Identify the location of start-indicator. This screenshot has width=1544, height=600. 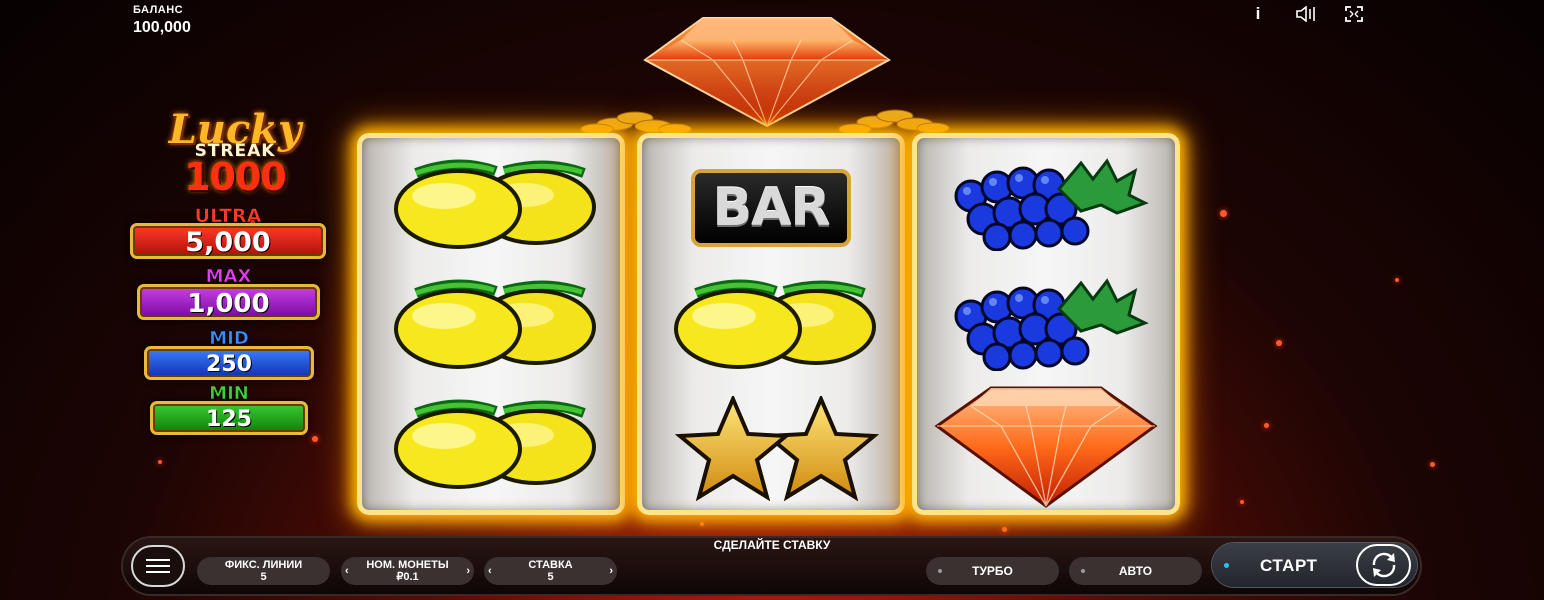
(1226, 565).